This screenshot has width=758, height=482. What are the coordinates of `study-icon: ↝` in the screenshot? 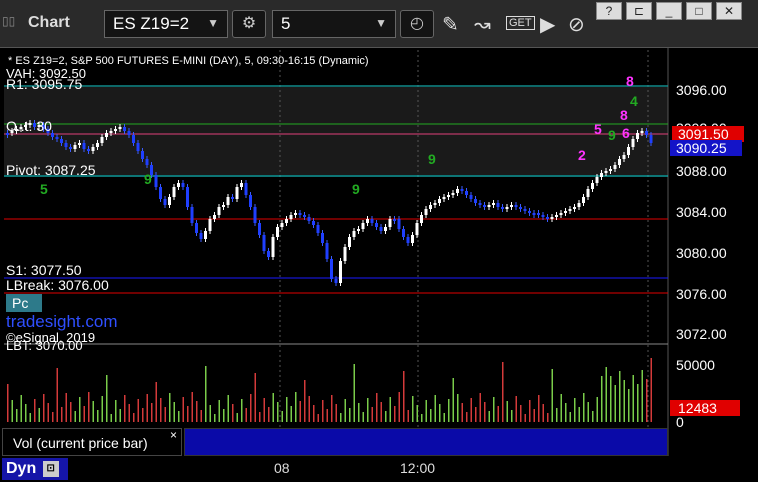 It's located at (482, 24).